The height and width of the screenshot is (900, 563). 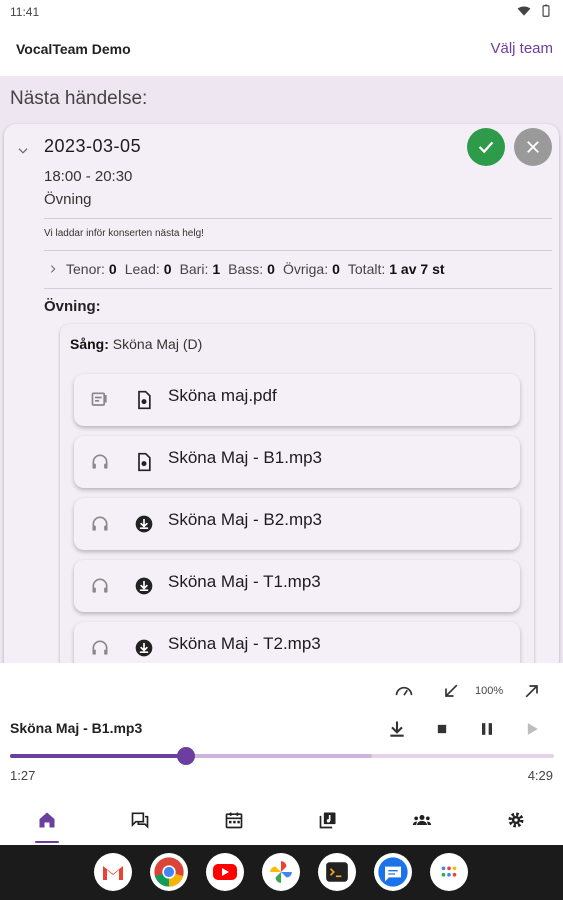 What do you see at coordinates (489, 691) in the screenshot?
I see `speed-label: 100%` at bounding box center [489, 691].